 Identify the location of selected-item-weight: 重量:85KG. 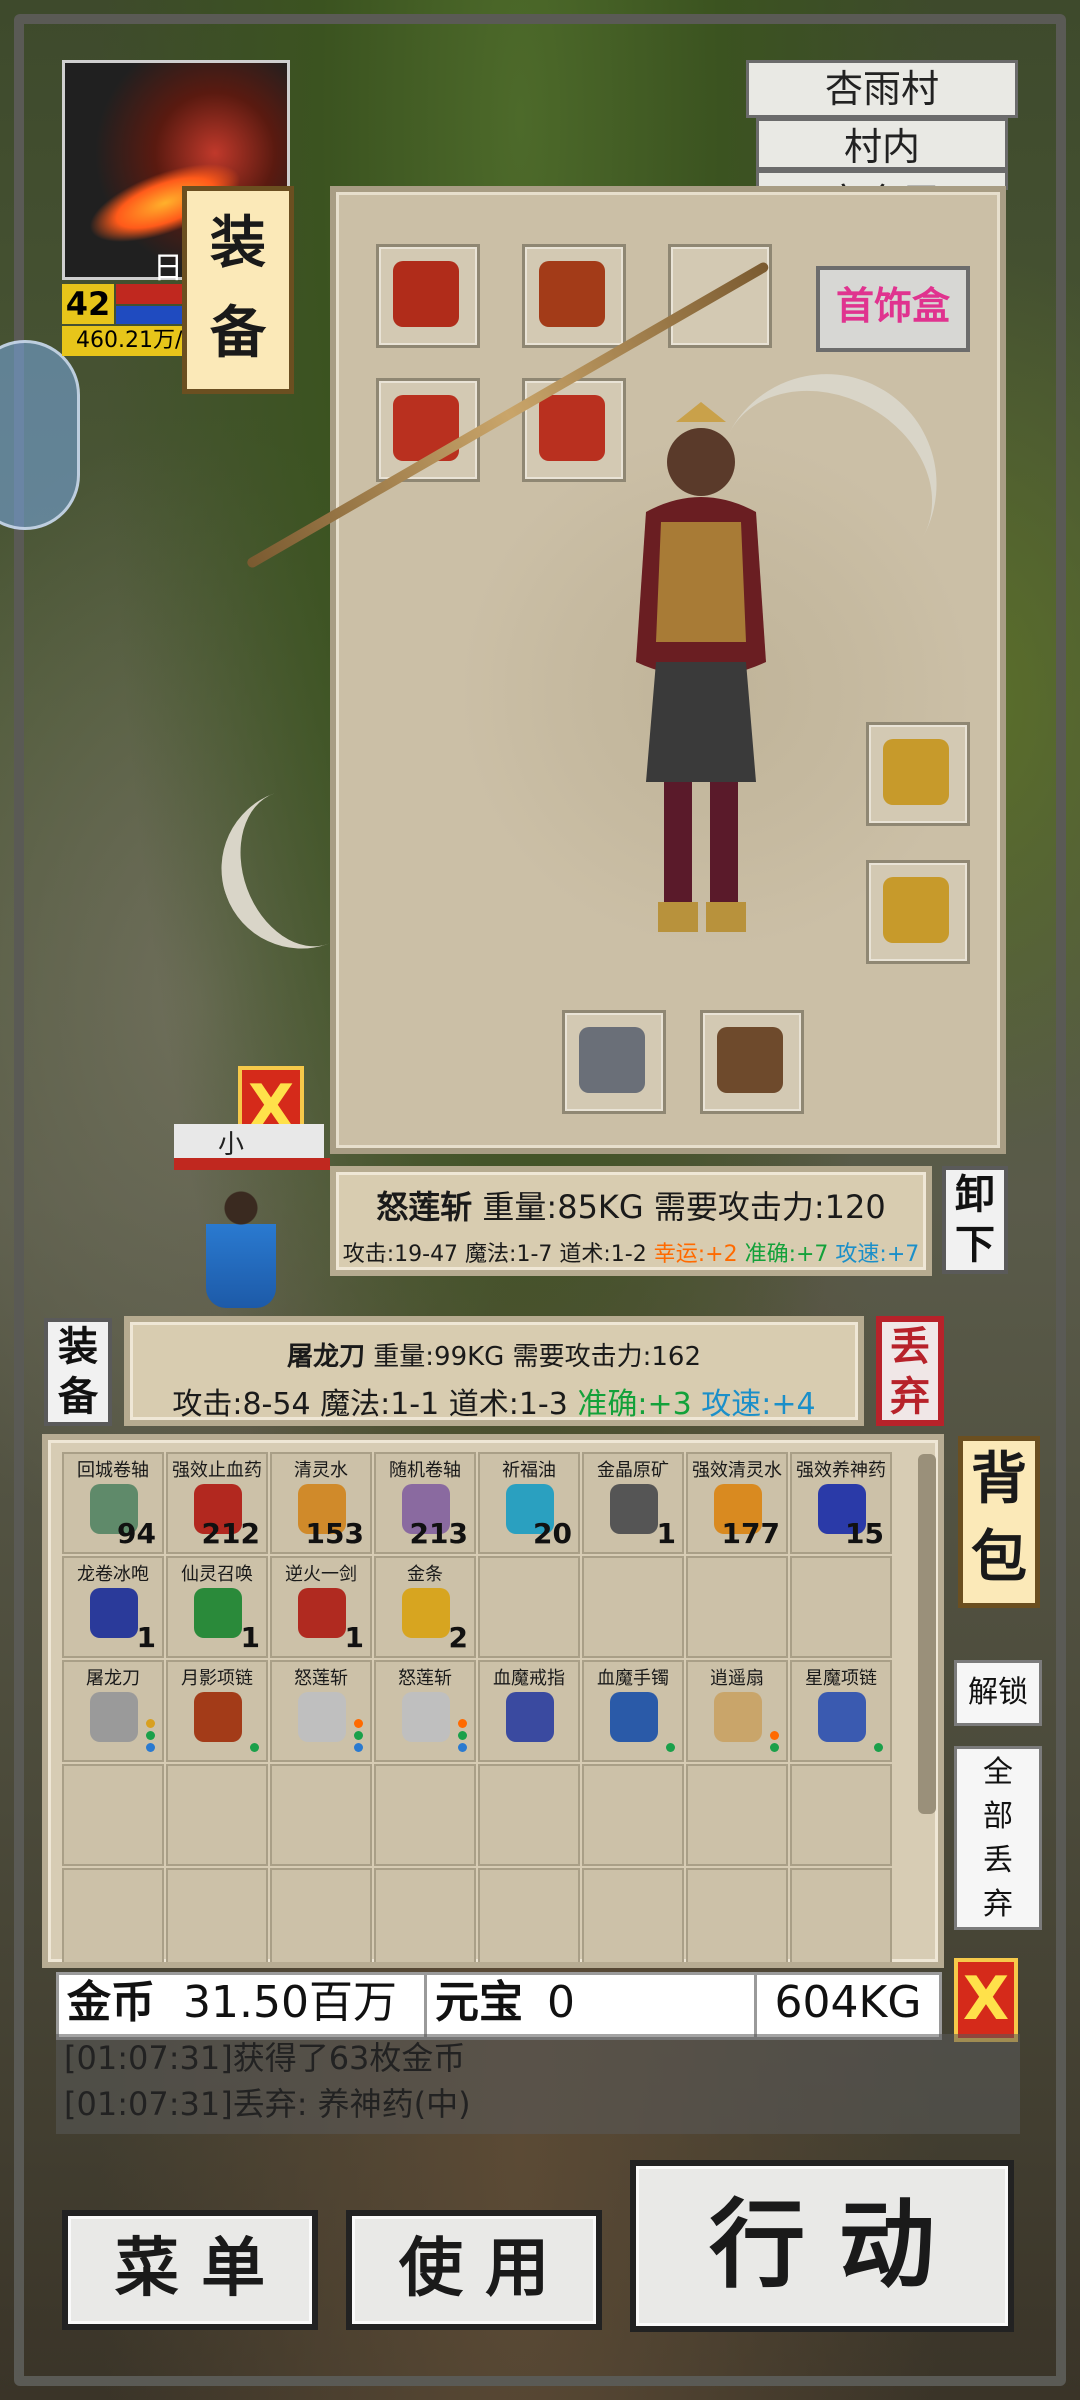
(563, 1207).